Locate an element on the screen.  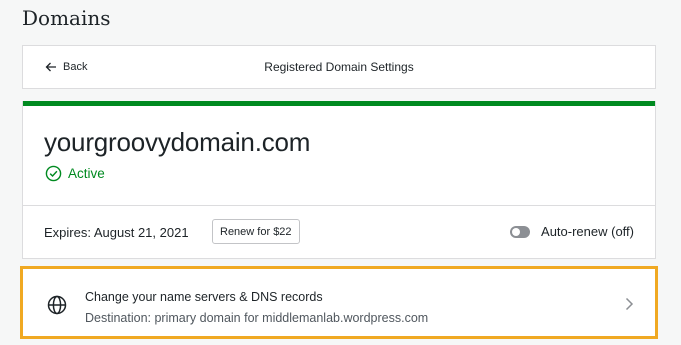
autorenew-label: Auto-renew (off) is located at coordinates (587, 231).